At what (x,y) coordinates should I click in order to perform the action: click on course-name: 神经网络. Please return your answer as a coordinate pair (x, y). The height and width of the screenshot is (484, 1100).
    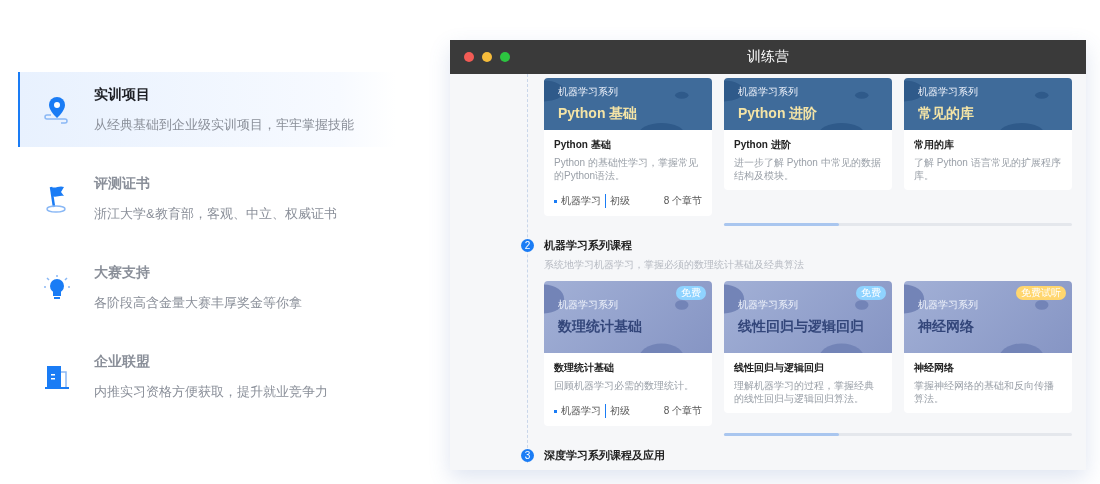
    Looking at the image, I should click on (934, 368).